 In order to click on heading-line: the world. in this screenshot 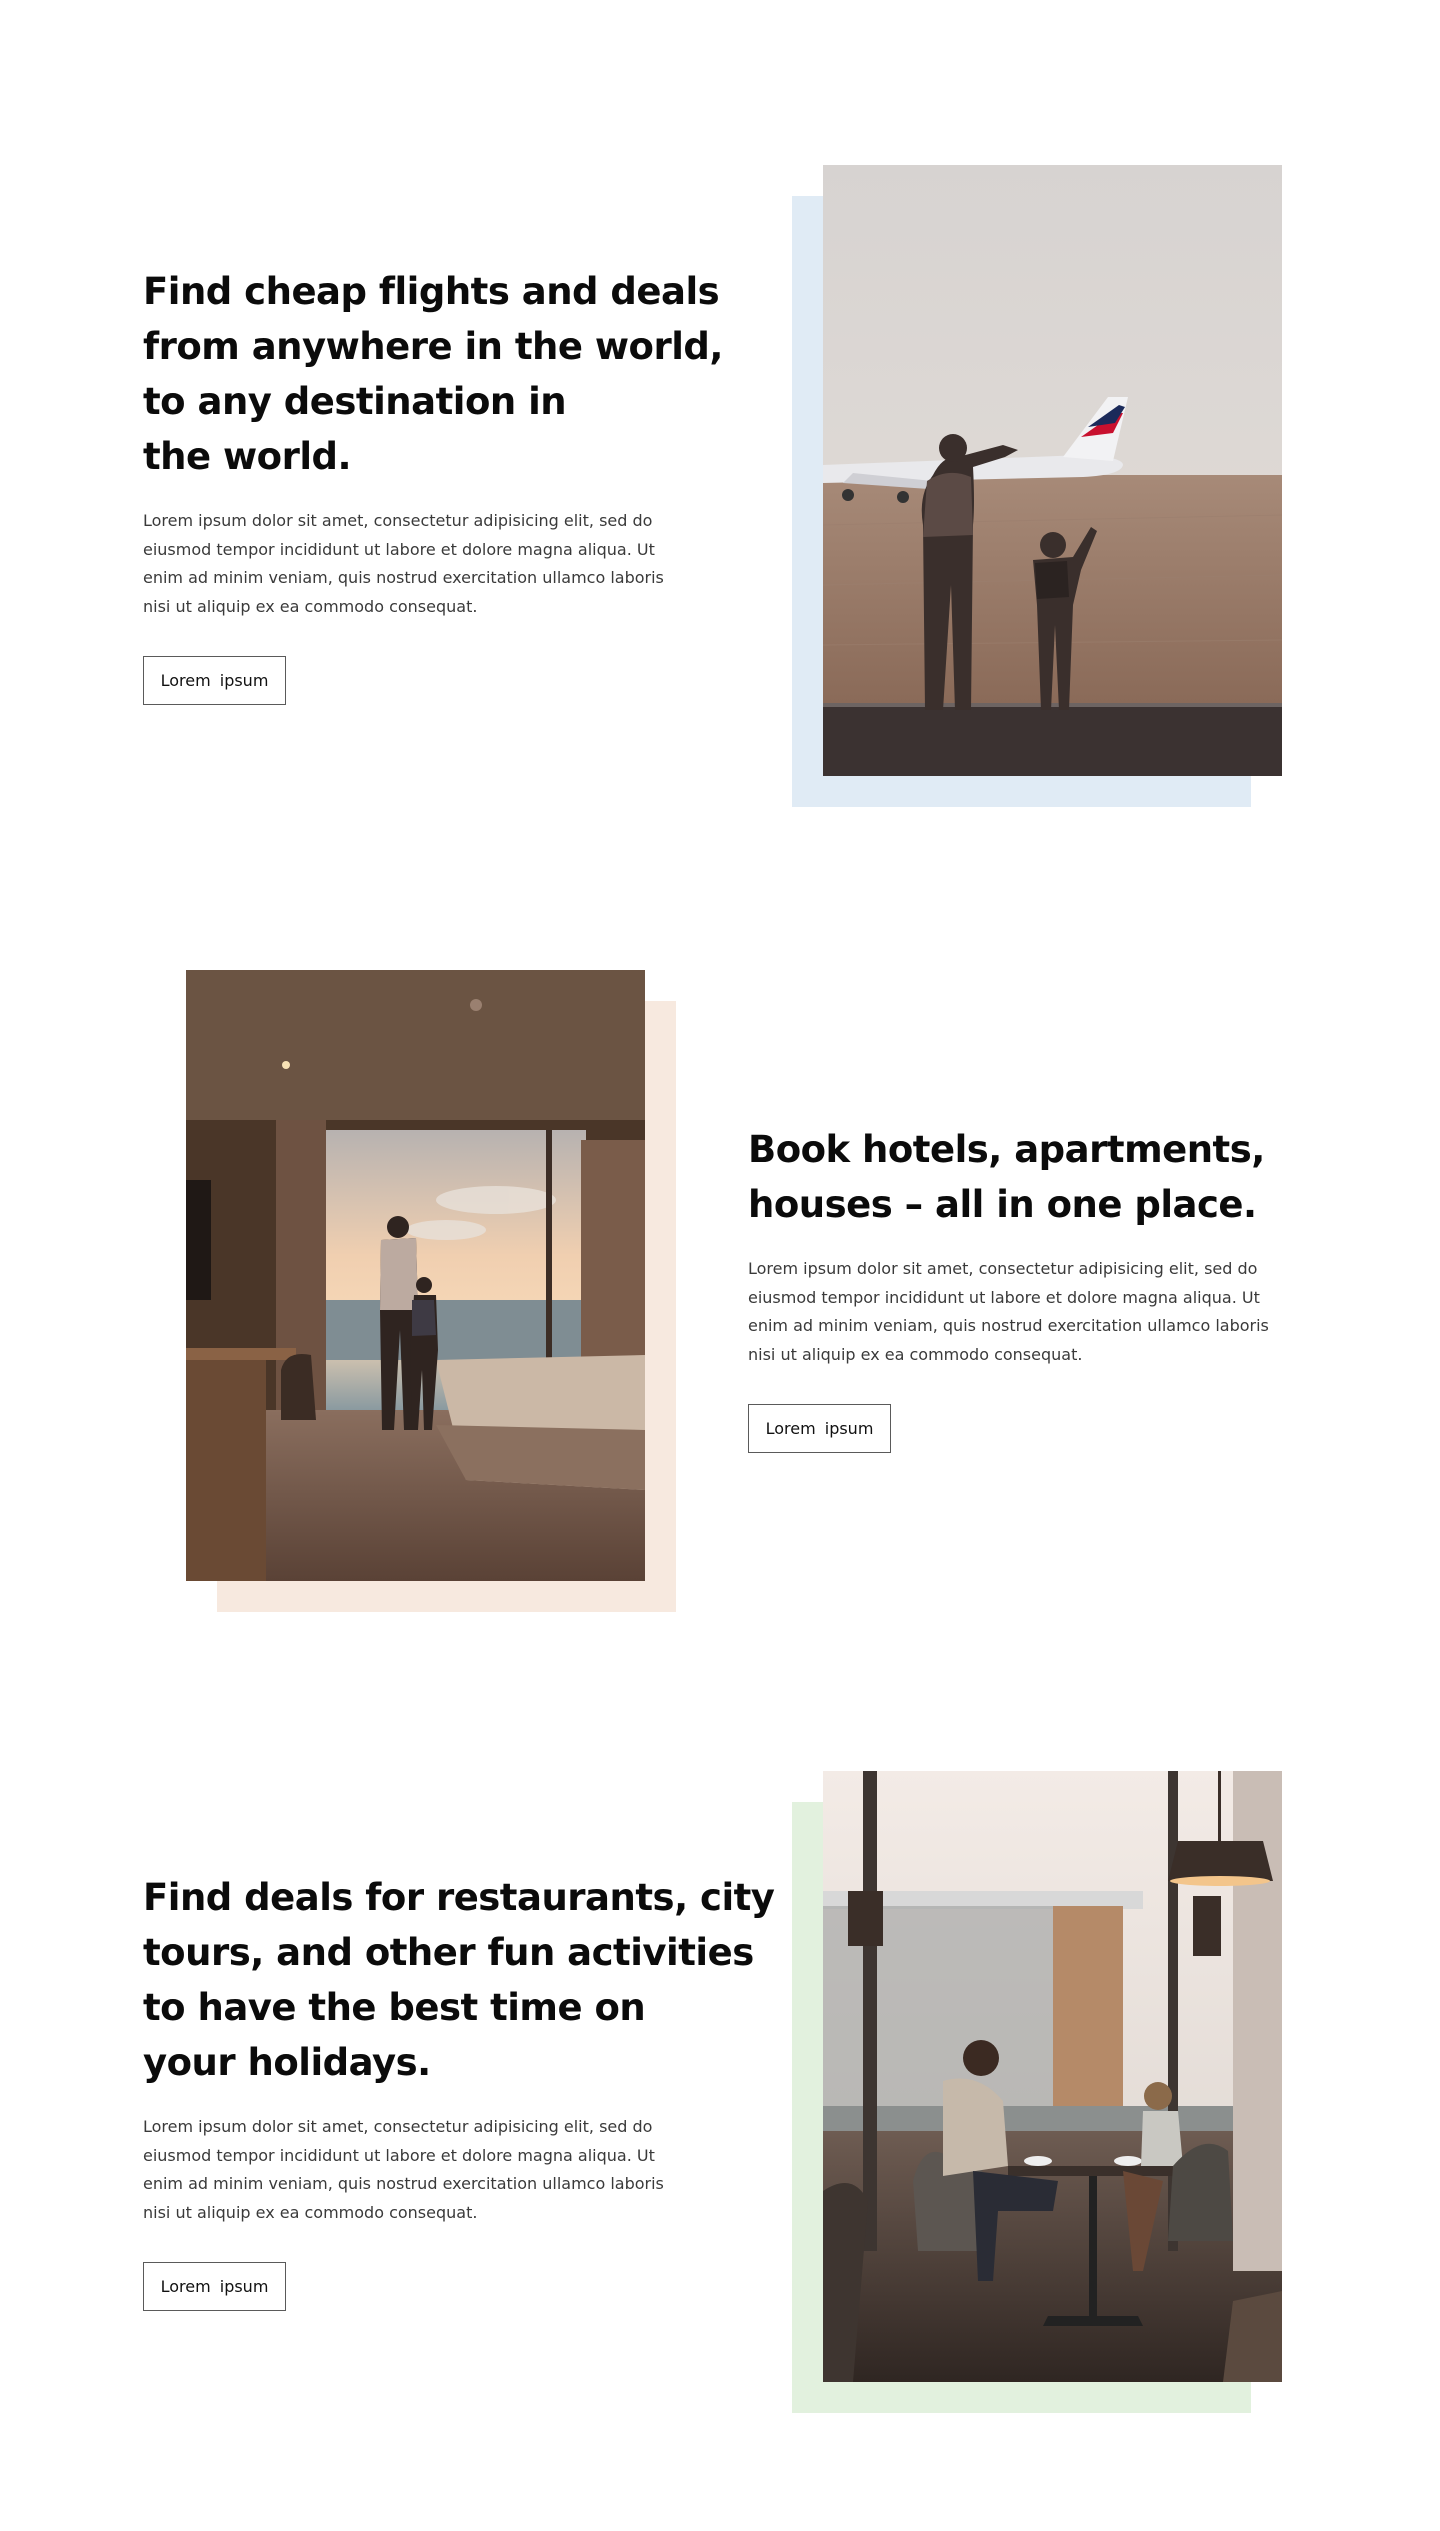, I will do `click(247, 456)`.